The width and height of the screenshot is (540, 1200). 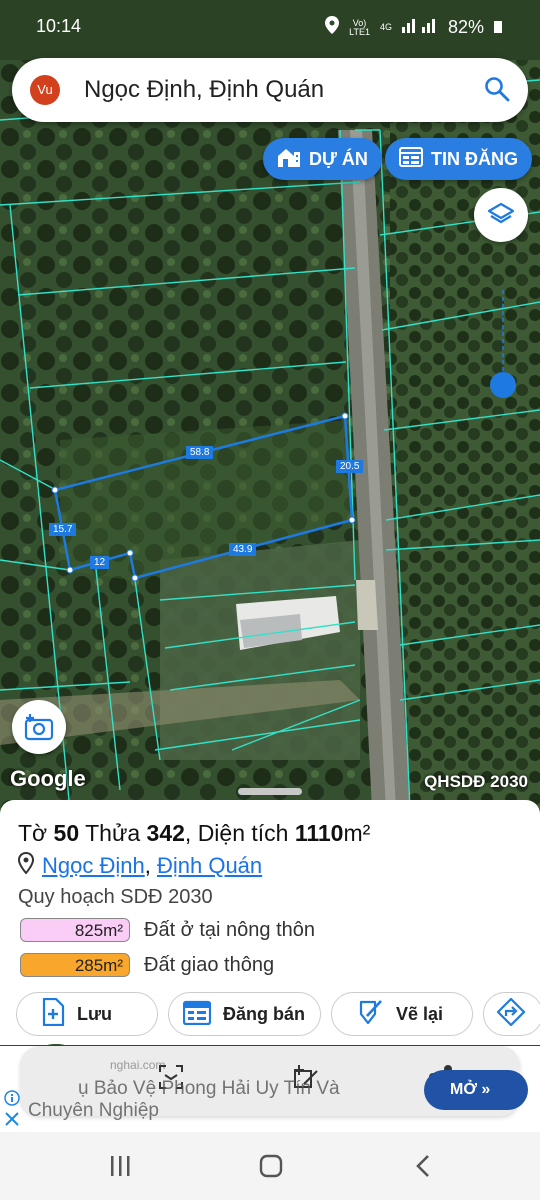 What do you see at coordinates (75, 930) in the screenshot?
I see `land-use-area: 825m²` at bounding box center [75, 930].